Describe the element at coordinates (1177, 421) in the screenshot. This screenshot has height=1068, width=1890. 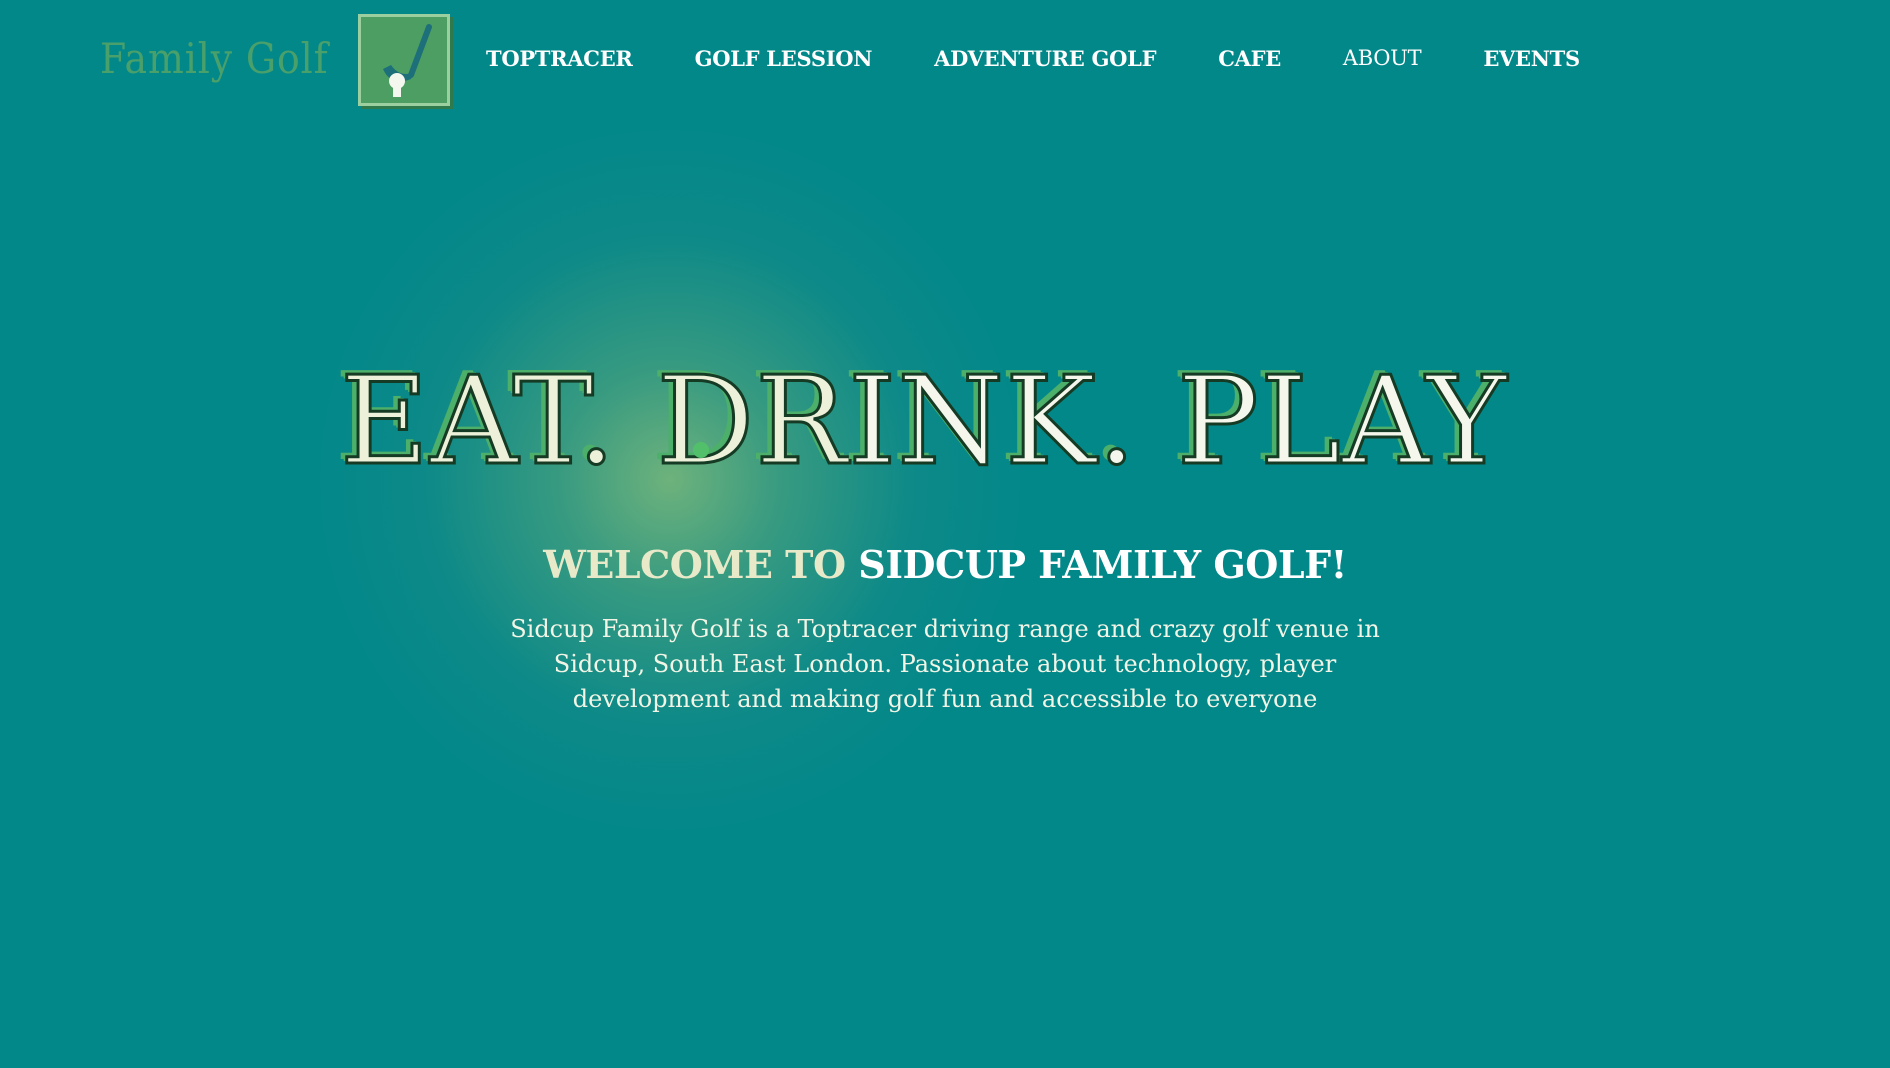
I see `hero-title-part2: INK. PLAY` at that location.